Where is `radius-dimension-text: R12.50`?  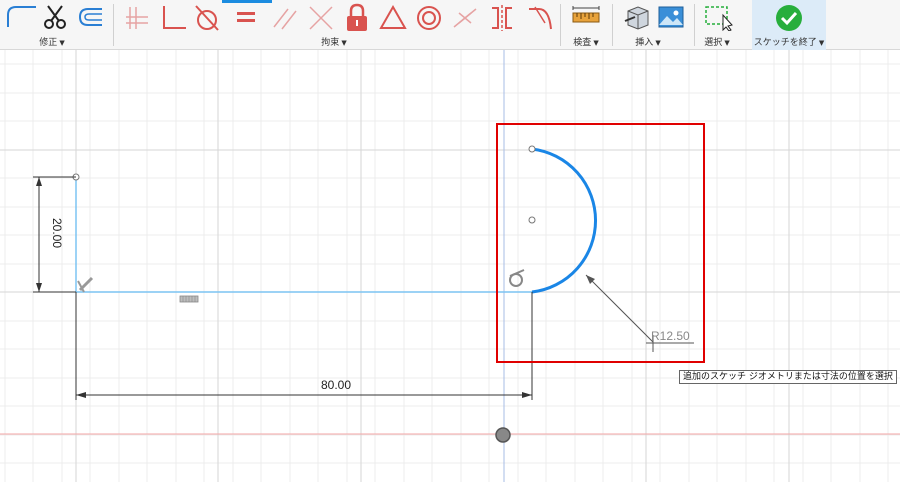 radius-dimension-text: R12.50 is located at coordinates (670, 336).